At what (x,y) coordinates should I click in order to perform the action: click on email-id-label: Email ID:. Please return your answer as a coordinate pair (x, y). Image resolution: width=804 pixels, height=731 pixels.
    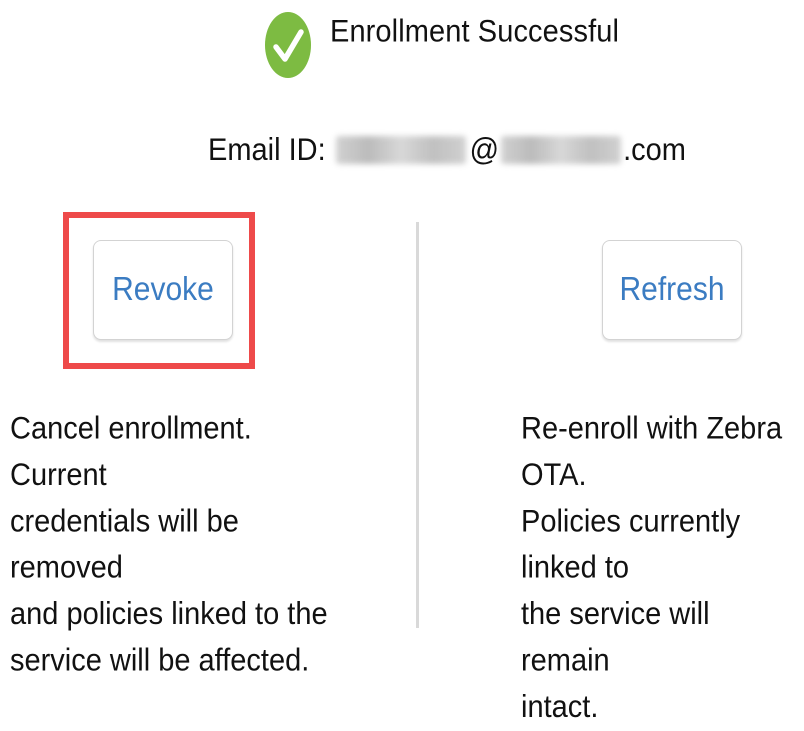
    Looking at the image, I should click on (267, 149).